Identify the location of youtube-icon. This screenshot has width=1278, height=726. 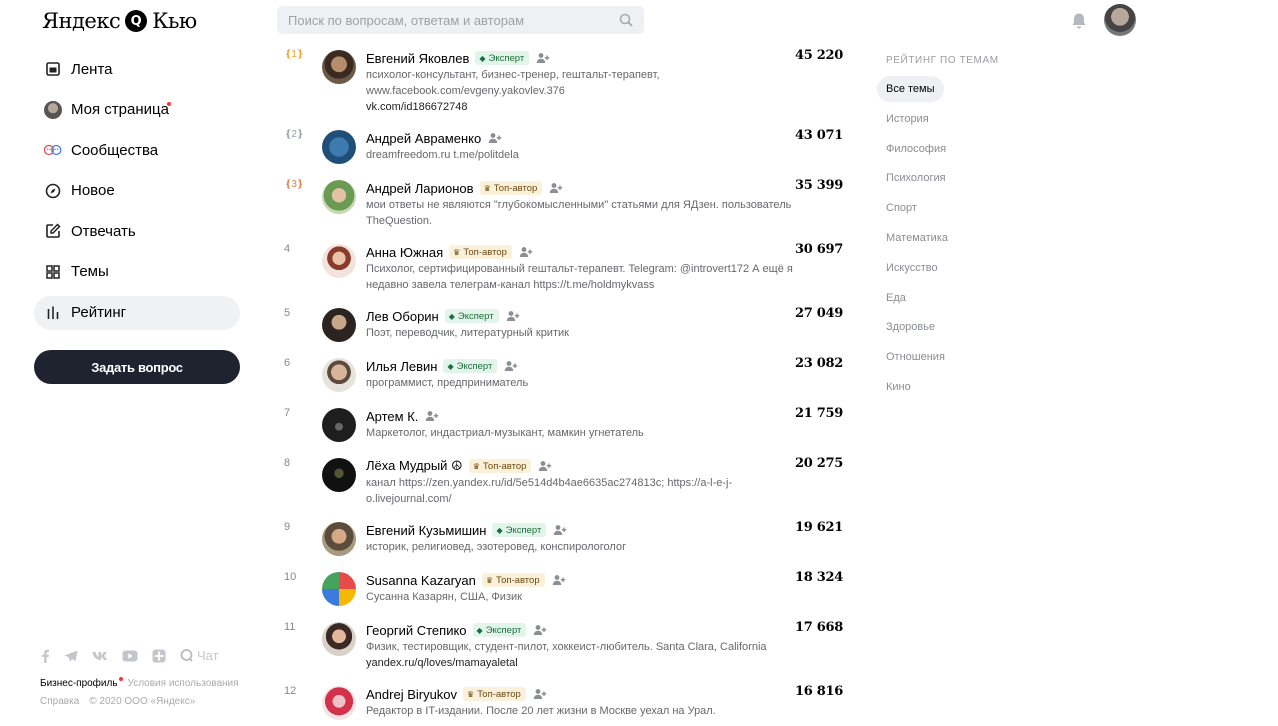
(130, 656).